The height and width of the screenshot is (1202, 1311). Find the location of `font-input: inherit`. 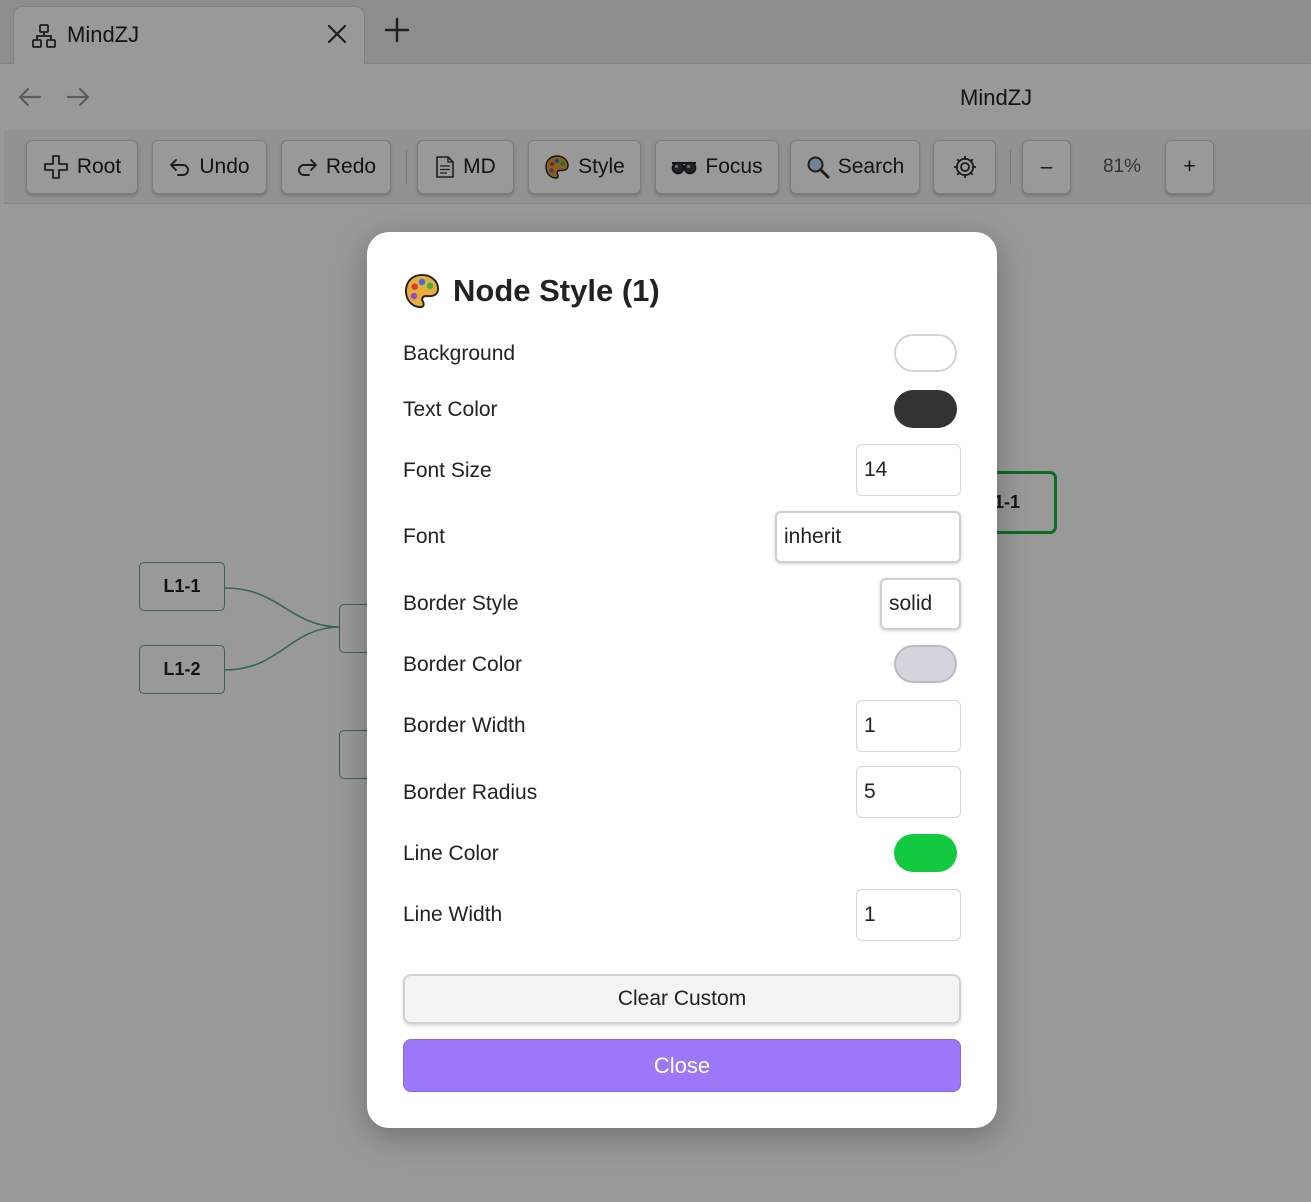

font-input: inherit is located at coordinates (868, 537).